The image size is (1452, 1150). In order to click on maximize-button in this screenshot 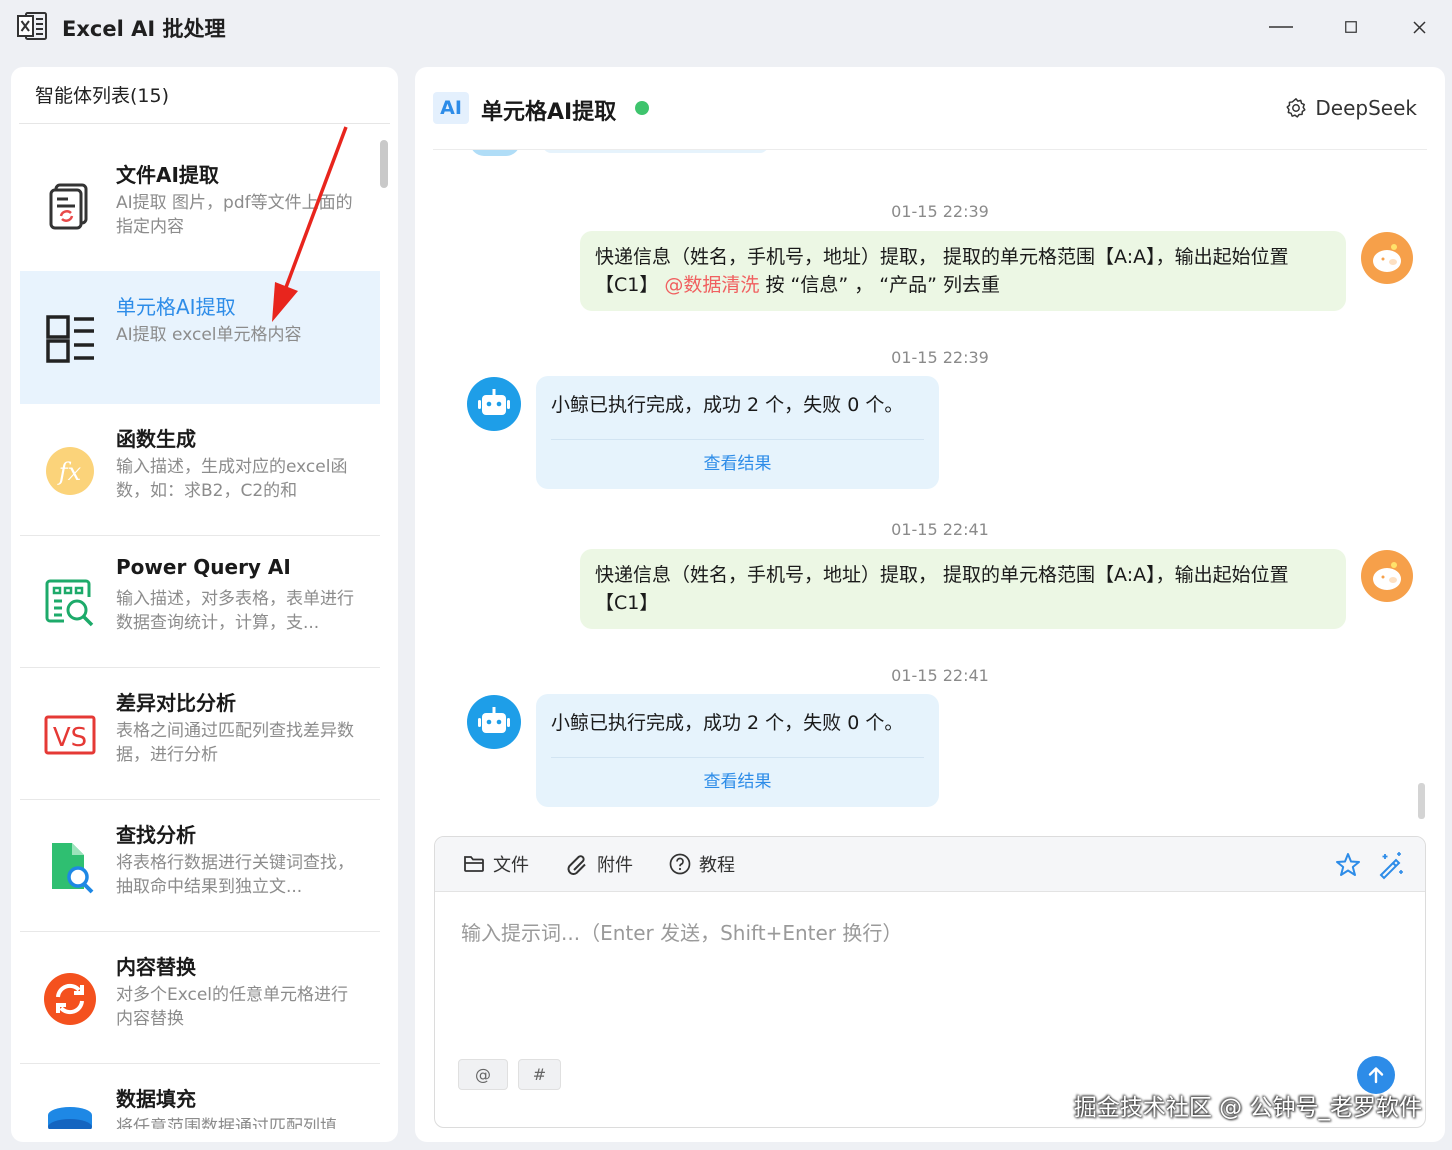, I will do `click(1351, 27)`.